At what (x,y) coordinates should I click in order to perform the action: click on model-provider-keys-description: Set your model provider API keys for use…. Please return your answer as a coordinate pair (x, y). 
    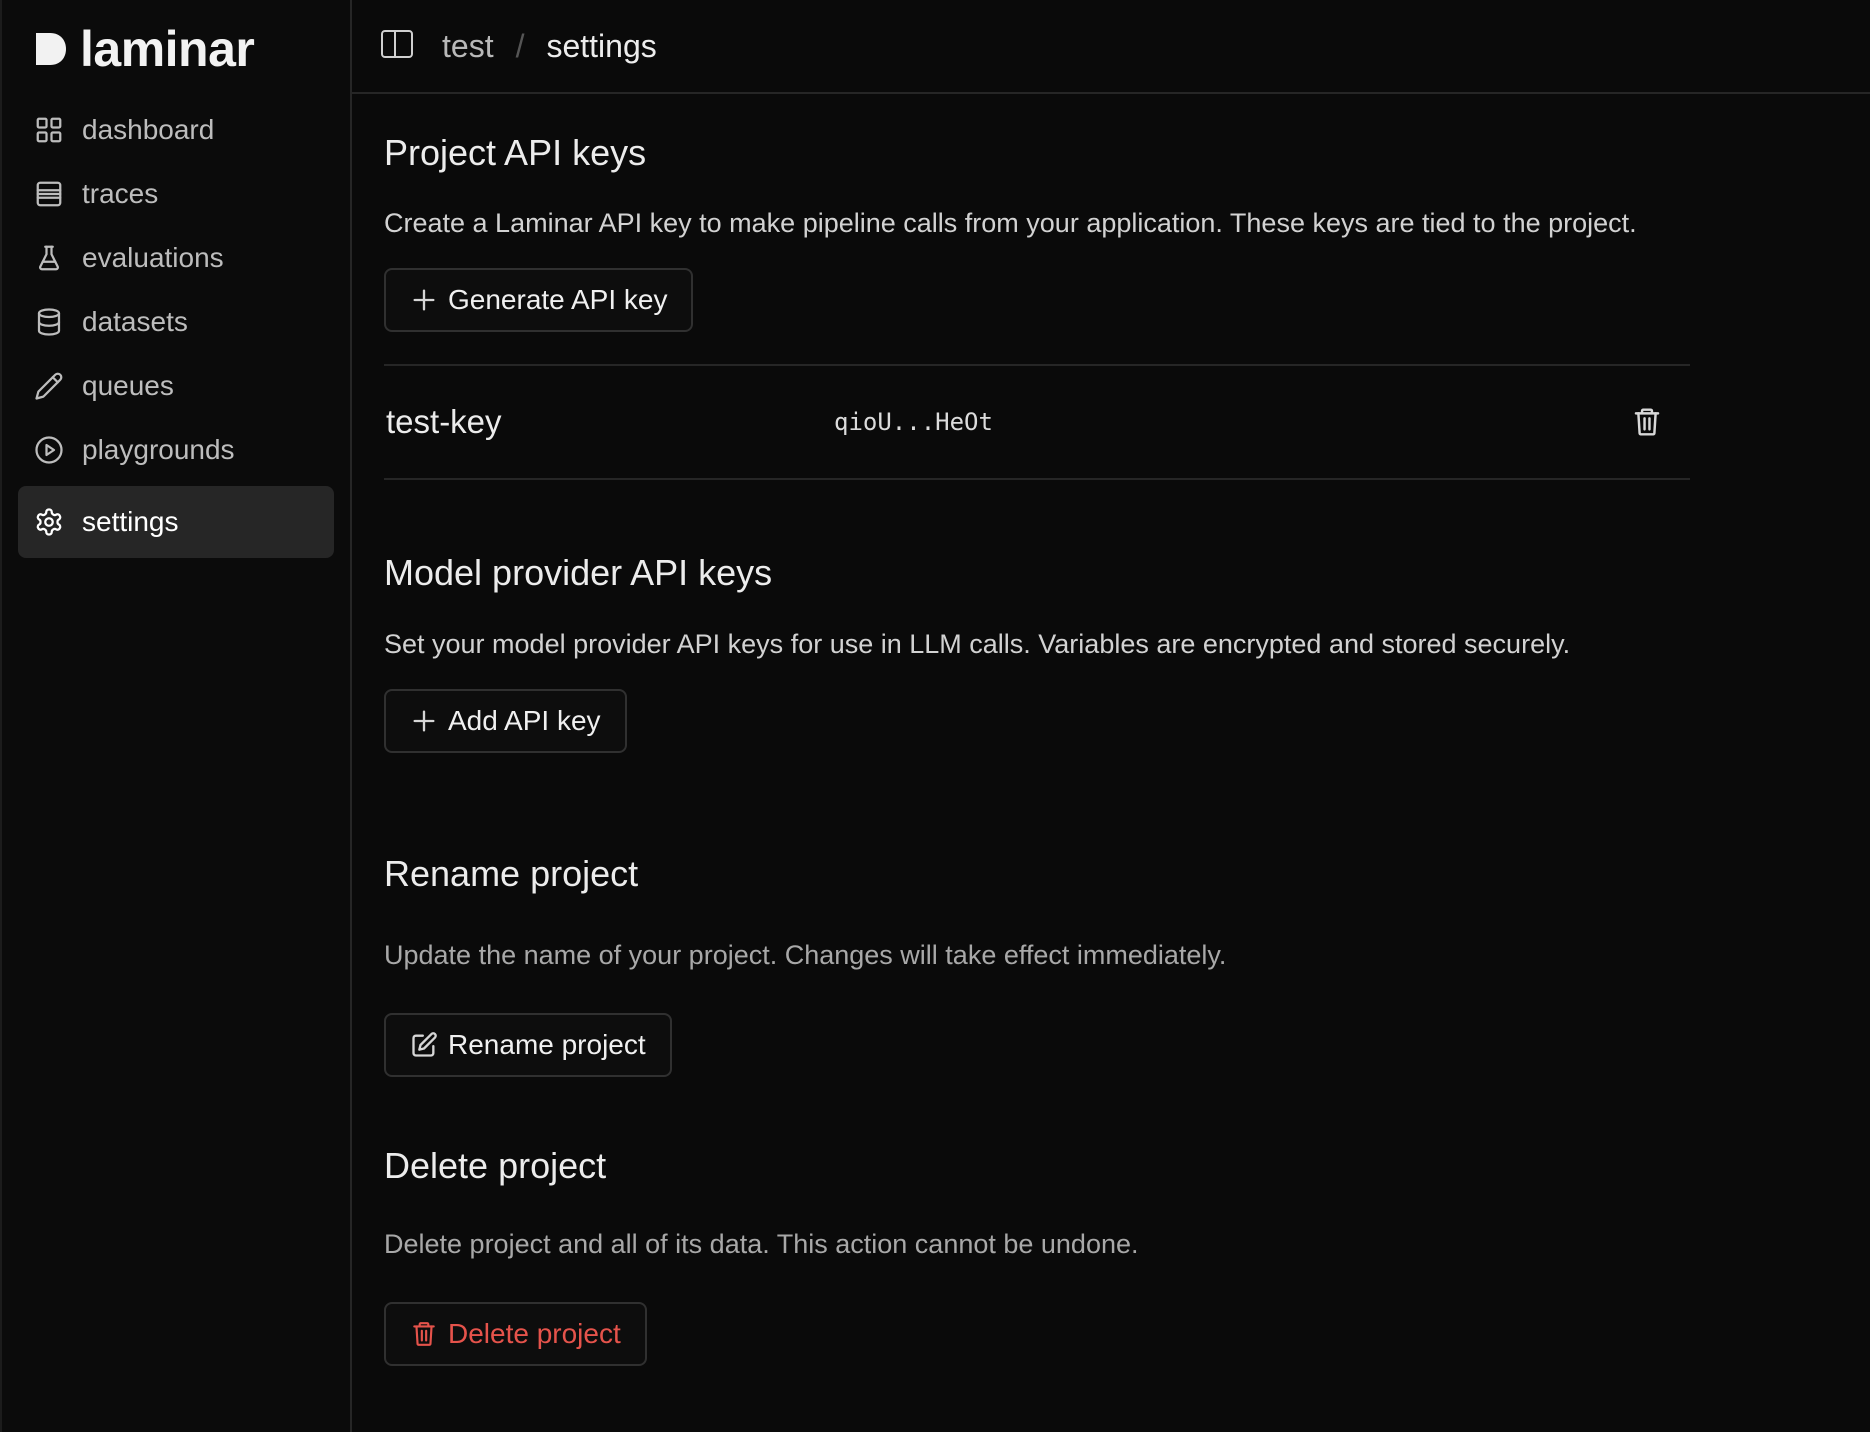
    Looking at the image, I should click on (977, 644).